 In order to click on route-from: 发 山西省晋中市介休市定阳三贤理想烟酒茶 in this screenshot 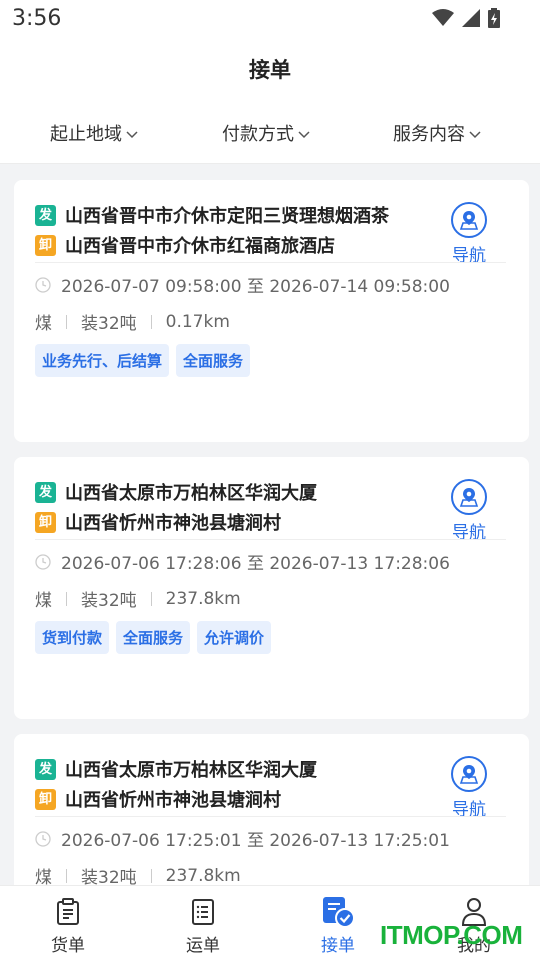, I will do `click(212, 215)`.